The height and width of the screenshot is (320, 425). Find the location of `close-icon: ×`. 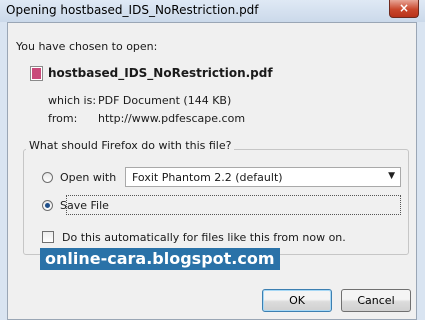

close-icon: × is located at coordinates (404, 8).